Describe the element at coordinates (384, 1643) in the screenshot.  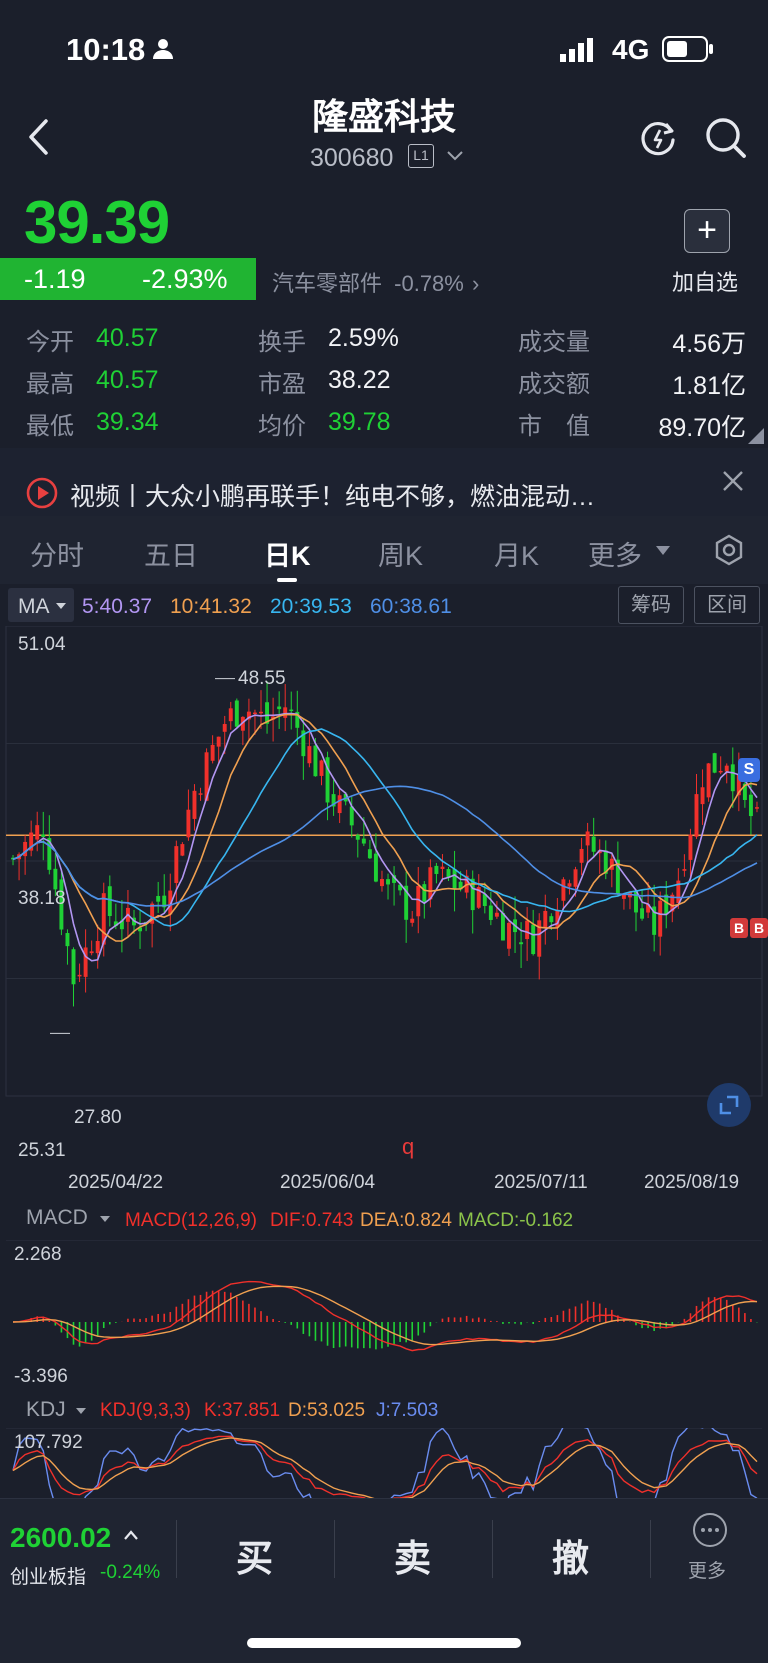
I see `home-indicator` at that location.